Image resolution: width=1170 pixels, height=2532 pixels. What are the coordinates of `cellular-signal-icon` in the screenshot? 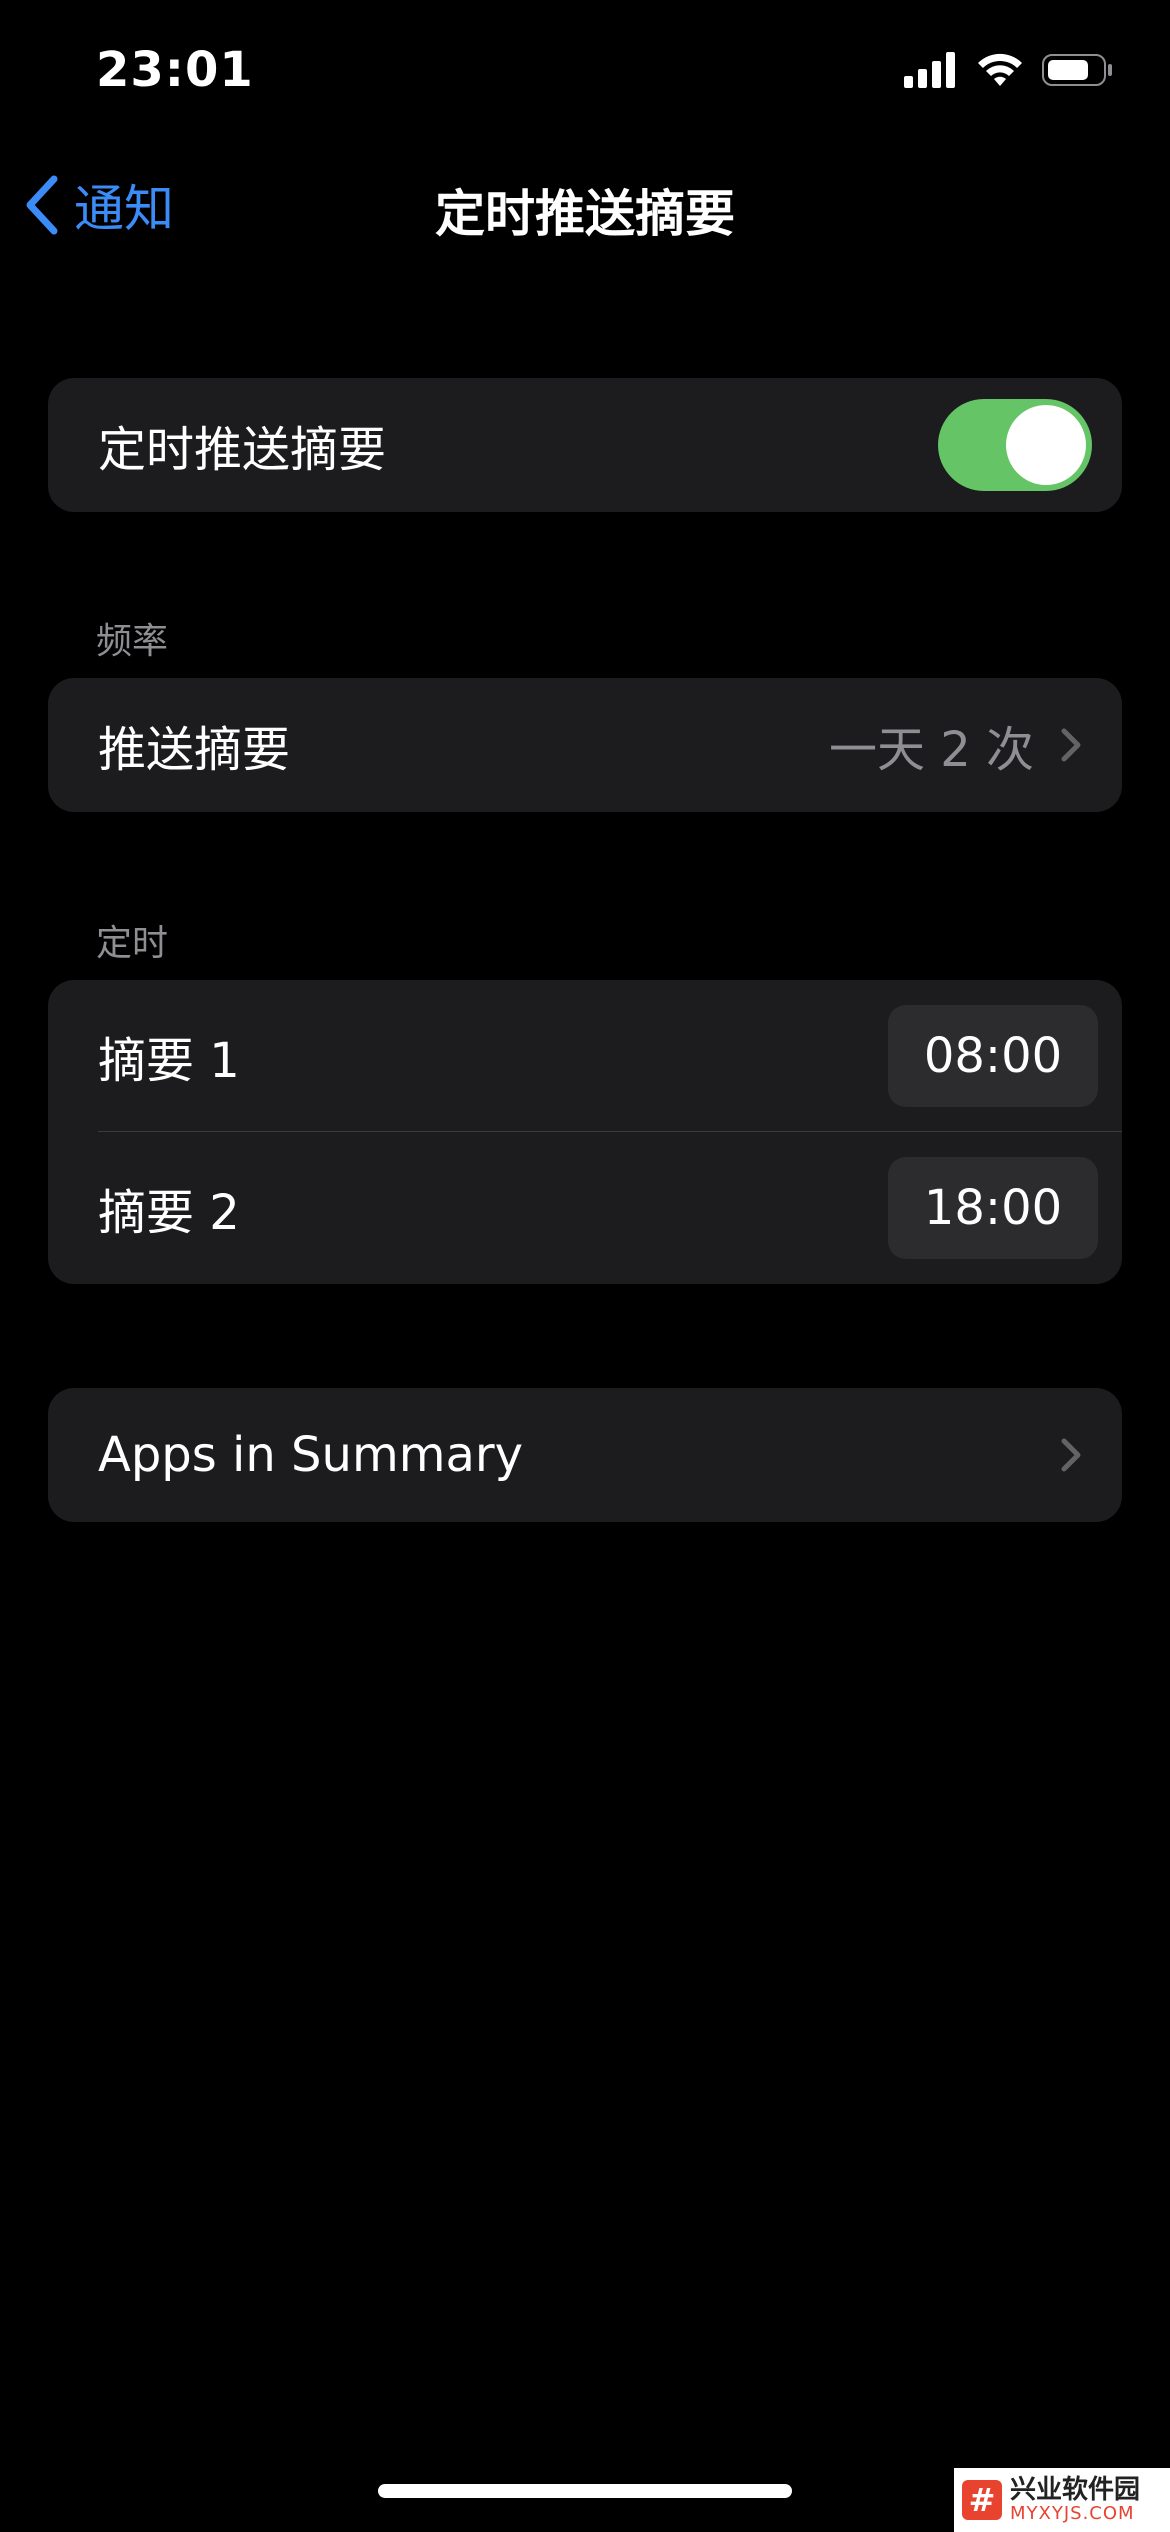 It's located at (929, 70).